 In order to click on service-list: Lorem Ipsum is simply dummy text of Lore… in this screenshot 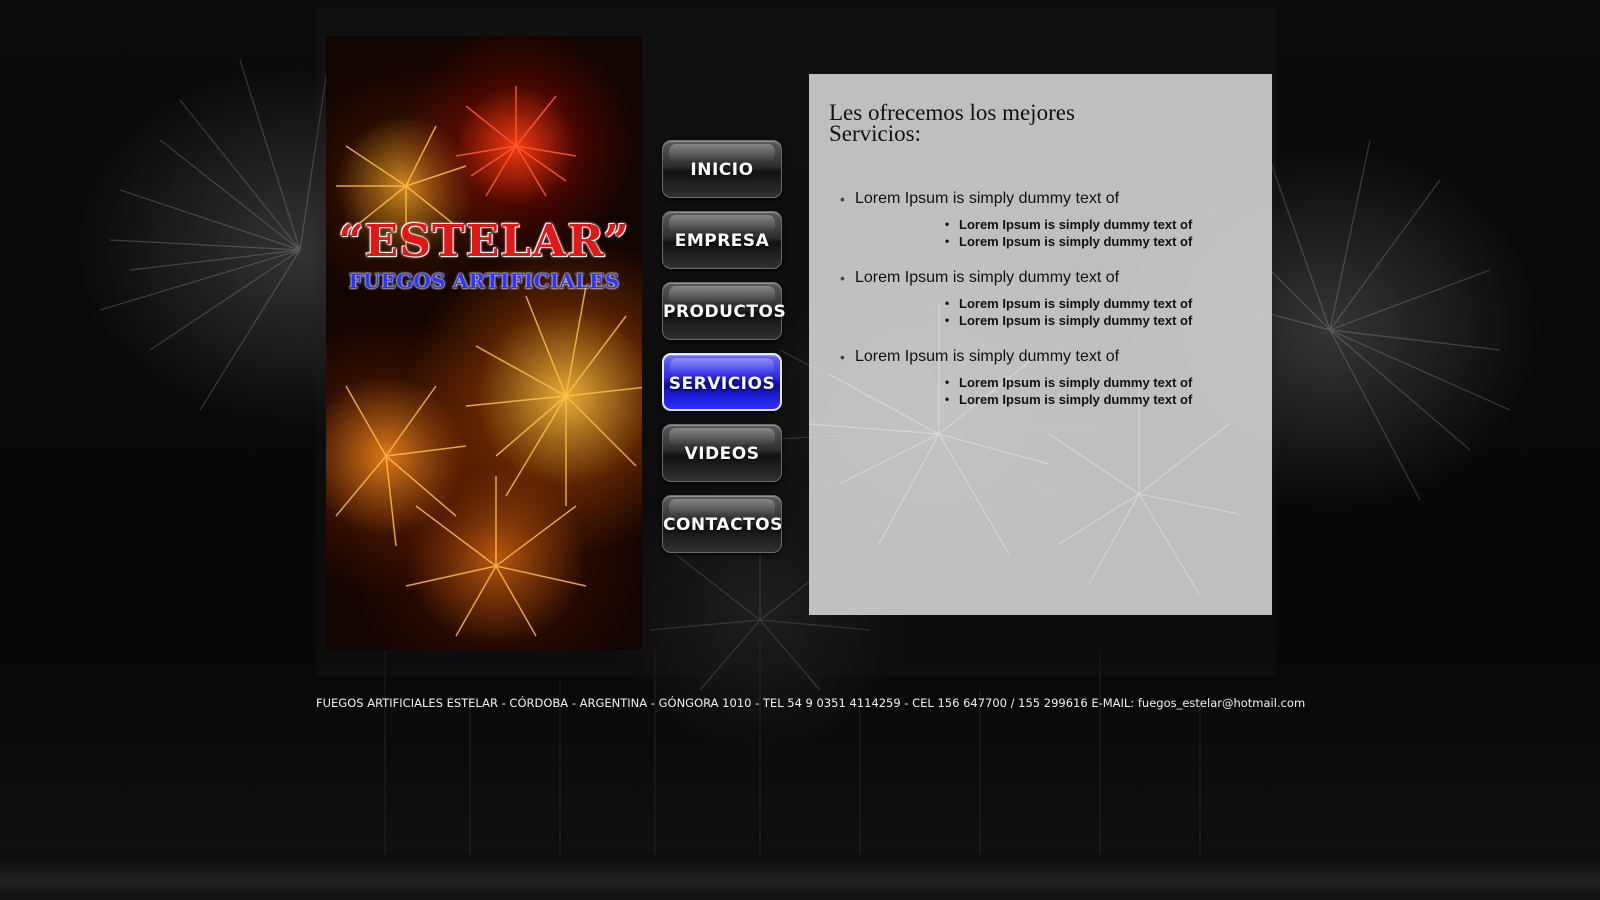, I will do `click(1010, 308)`.